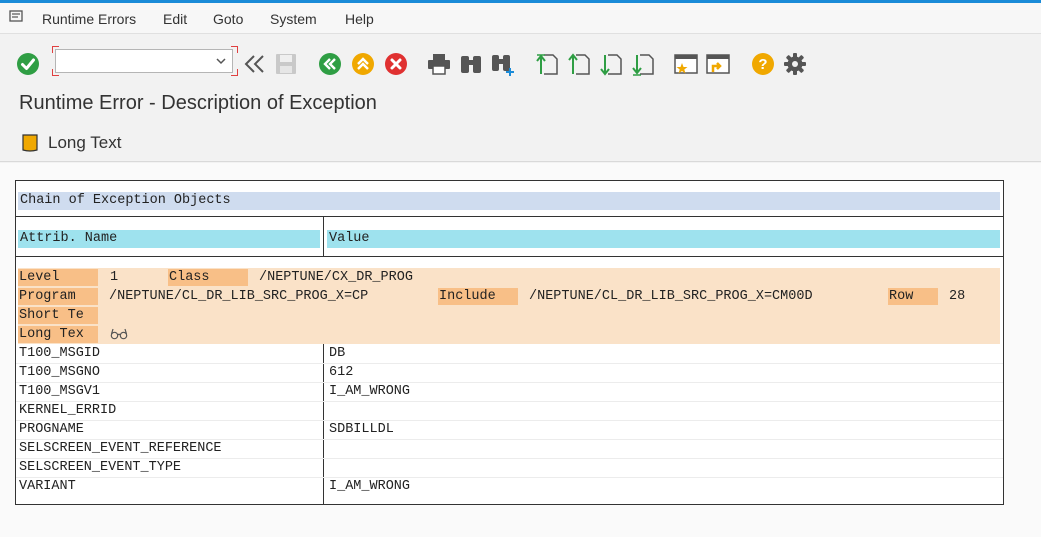 Image resolution: width=1041 pixels, height=537 pixels. I want to click on command-field-wrapper, so click(145, 61).